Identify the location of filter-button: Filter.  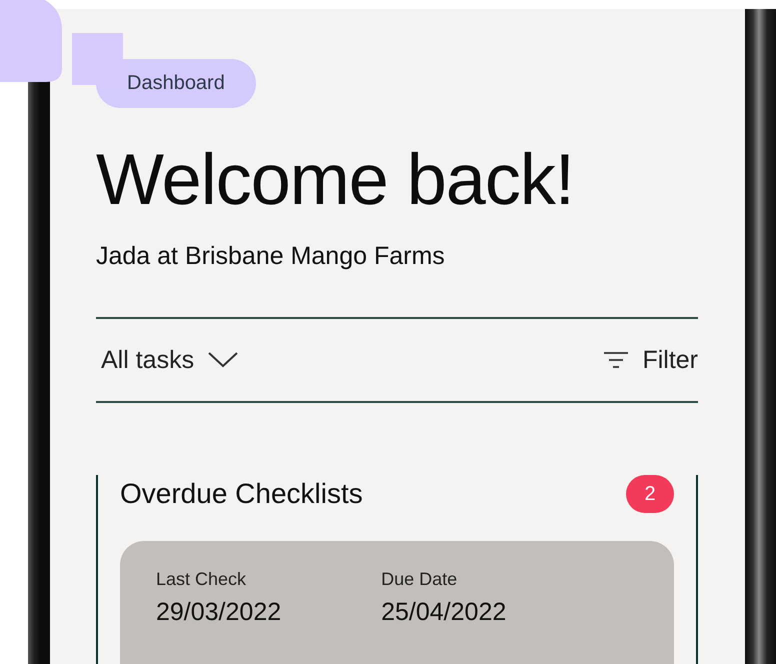
(651, 360).